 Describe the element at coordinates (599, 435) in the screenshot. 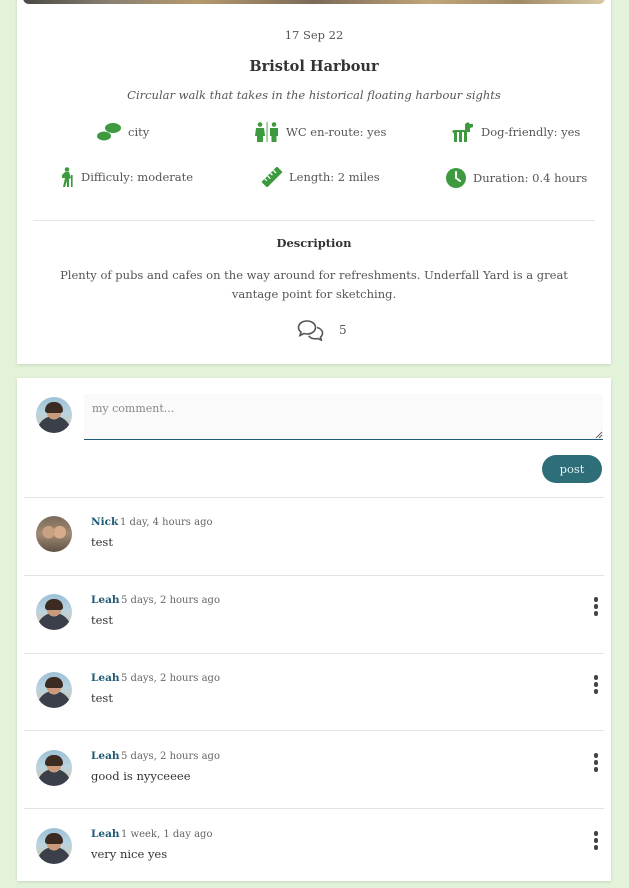

I see `resize-grip-icon` at that location.